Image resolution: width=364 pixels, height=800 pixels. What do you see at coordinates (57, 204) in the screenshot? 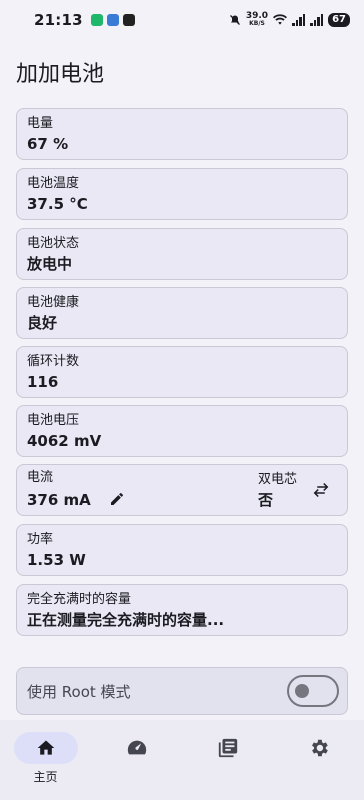
I see `battery-temperature-value: 37.5 °C` at bounding box center [57, 204].